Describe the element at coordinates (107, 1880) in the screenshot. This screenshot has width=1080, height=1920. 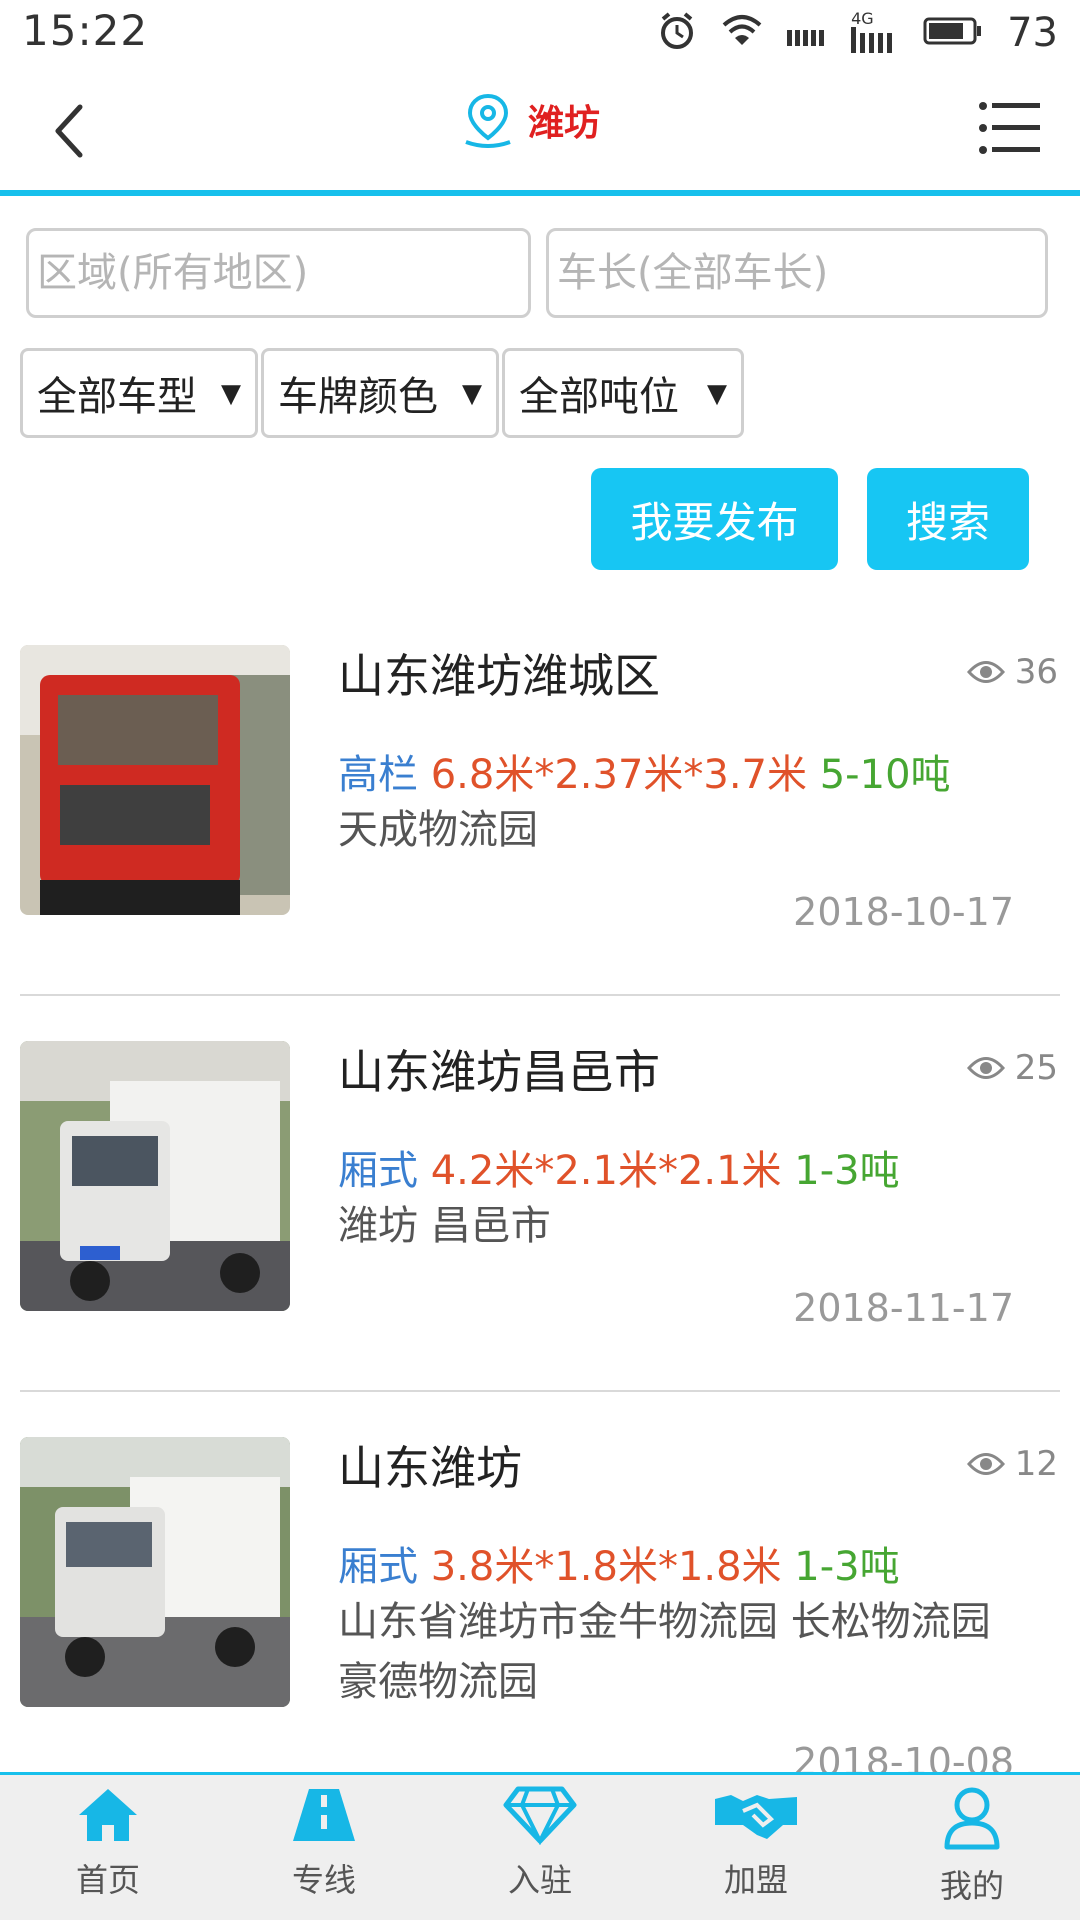
I see `nav-label: 首页` at that location.